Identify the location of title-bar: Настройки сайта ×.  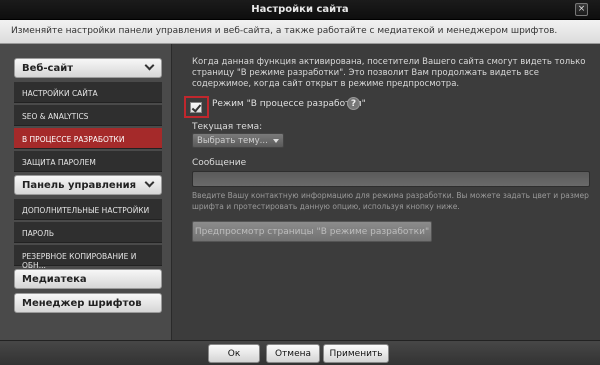
(300, 10).